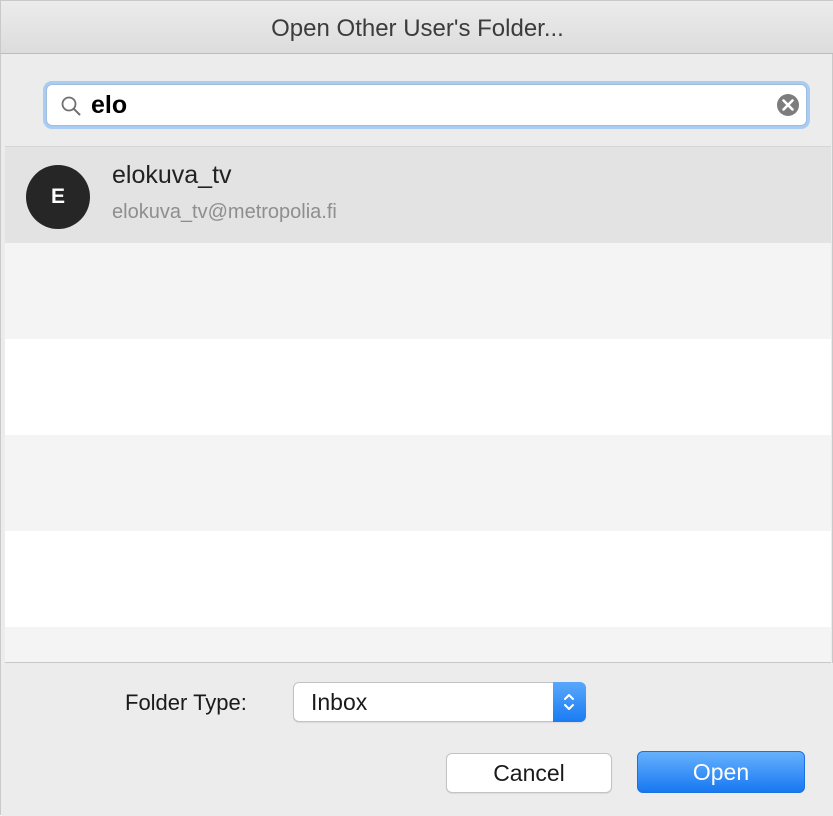 The image size is (833, 816). I want to click on user-name: elokuva_tv, so click(172, 175).